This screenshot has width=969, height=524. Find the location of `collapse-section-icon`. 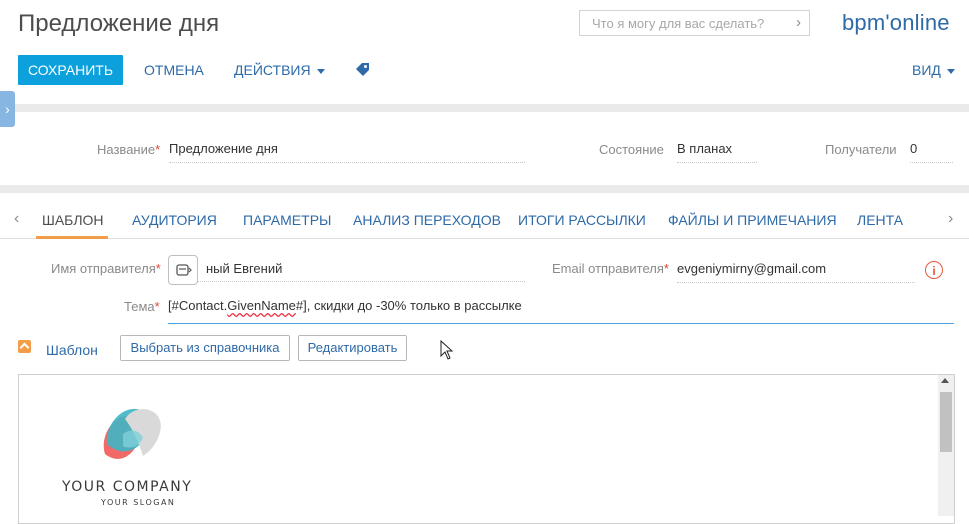

collapse-section-icon is located at coordinates (24, 346).